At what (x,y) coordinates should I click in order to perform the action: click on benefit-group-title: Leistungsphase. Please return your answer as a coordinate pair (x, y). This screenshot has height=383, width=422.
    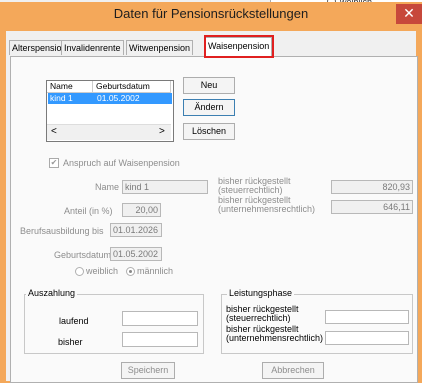
    Looking at the image, I should click on (261, 293).